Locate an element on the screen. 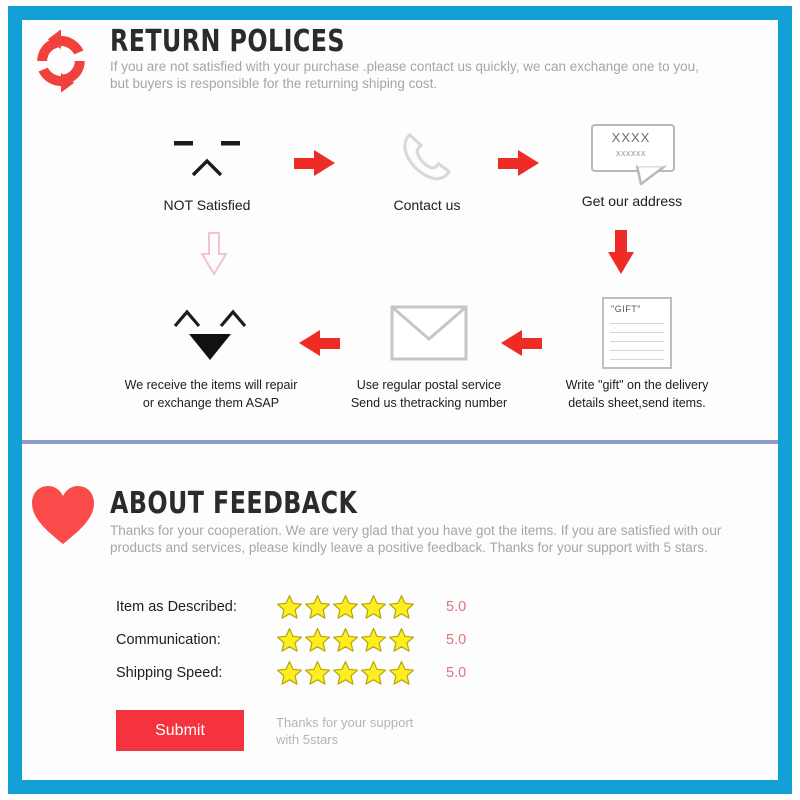 The image size is (800, 800). happy-face-icon is located at coordinates (211, 333).